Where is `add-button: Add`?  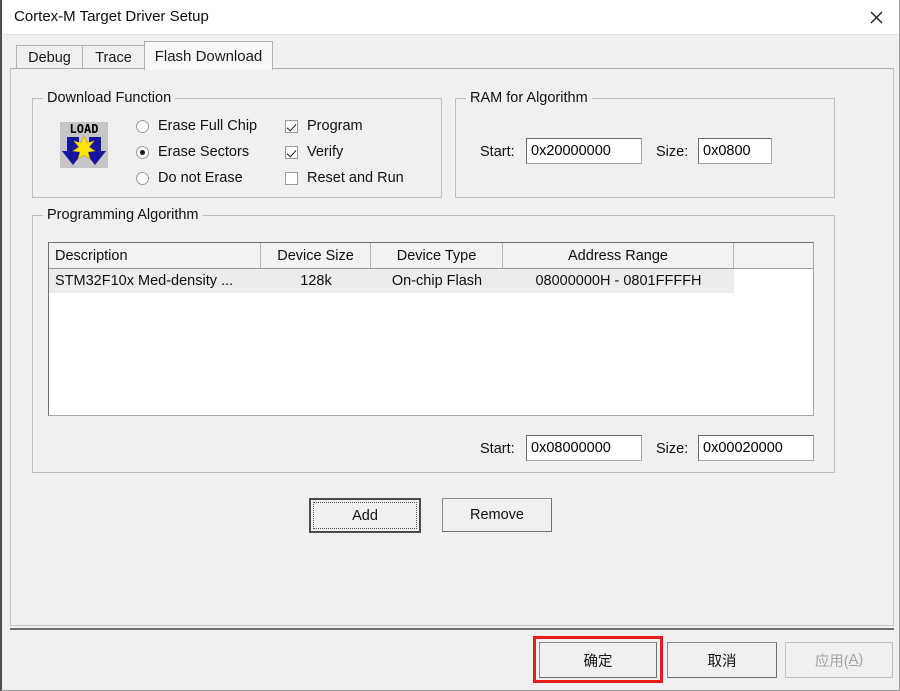
add-button: Add is located at coordinates (365, 515).